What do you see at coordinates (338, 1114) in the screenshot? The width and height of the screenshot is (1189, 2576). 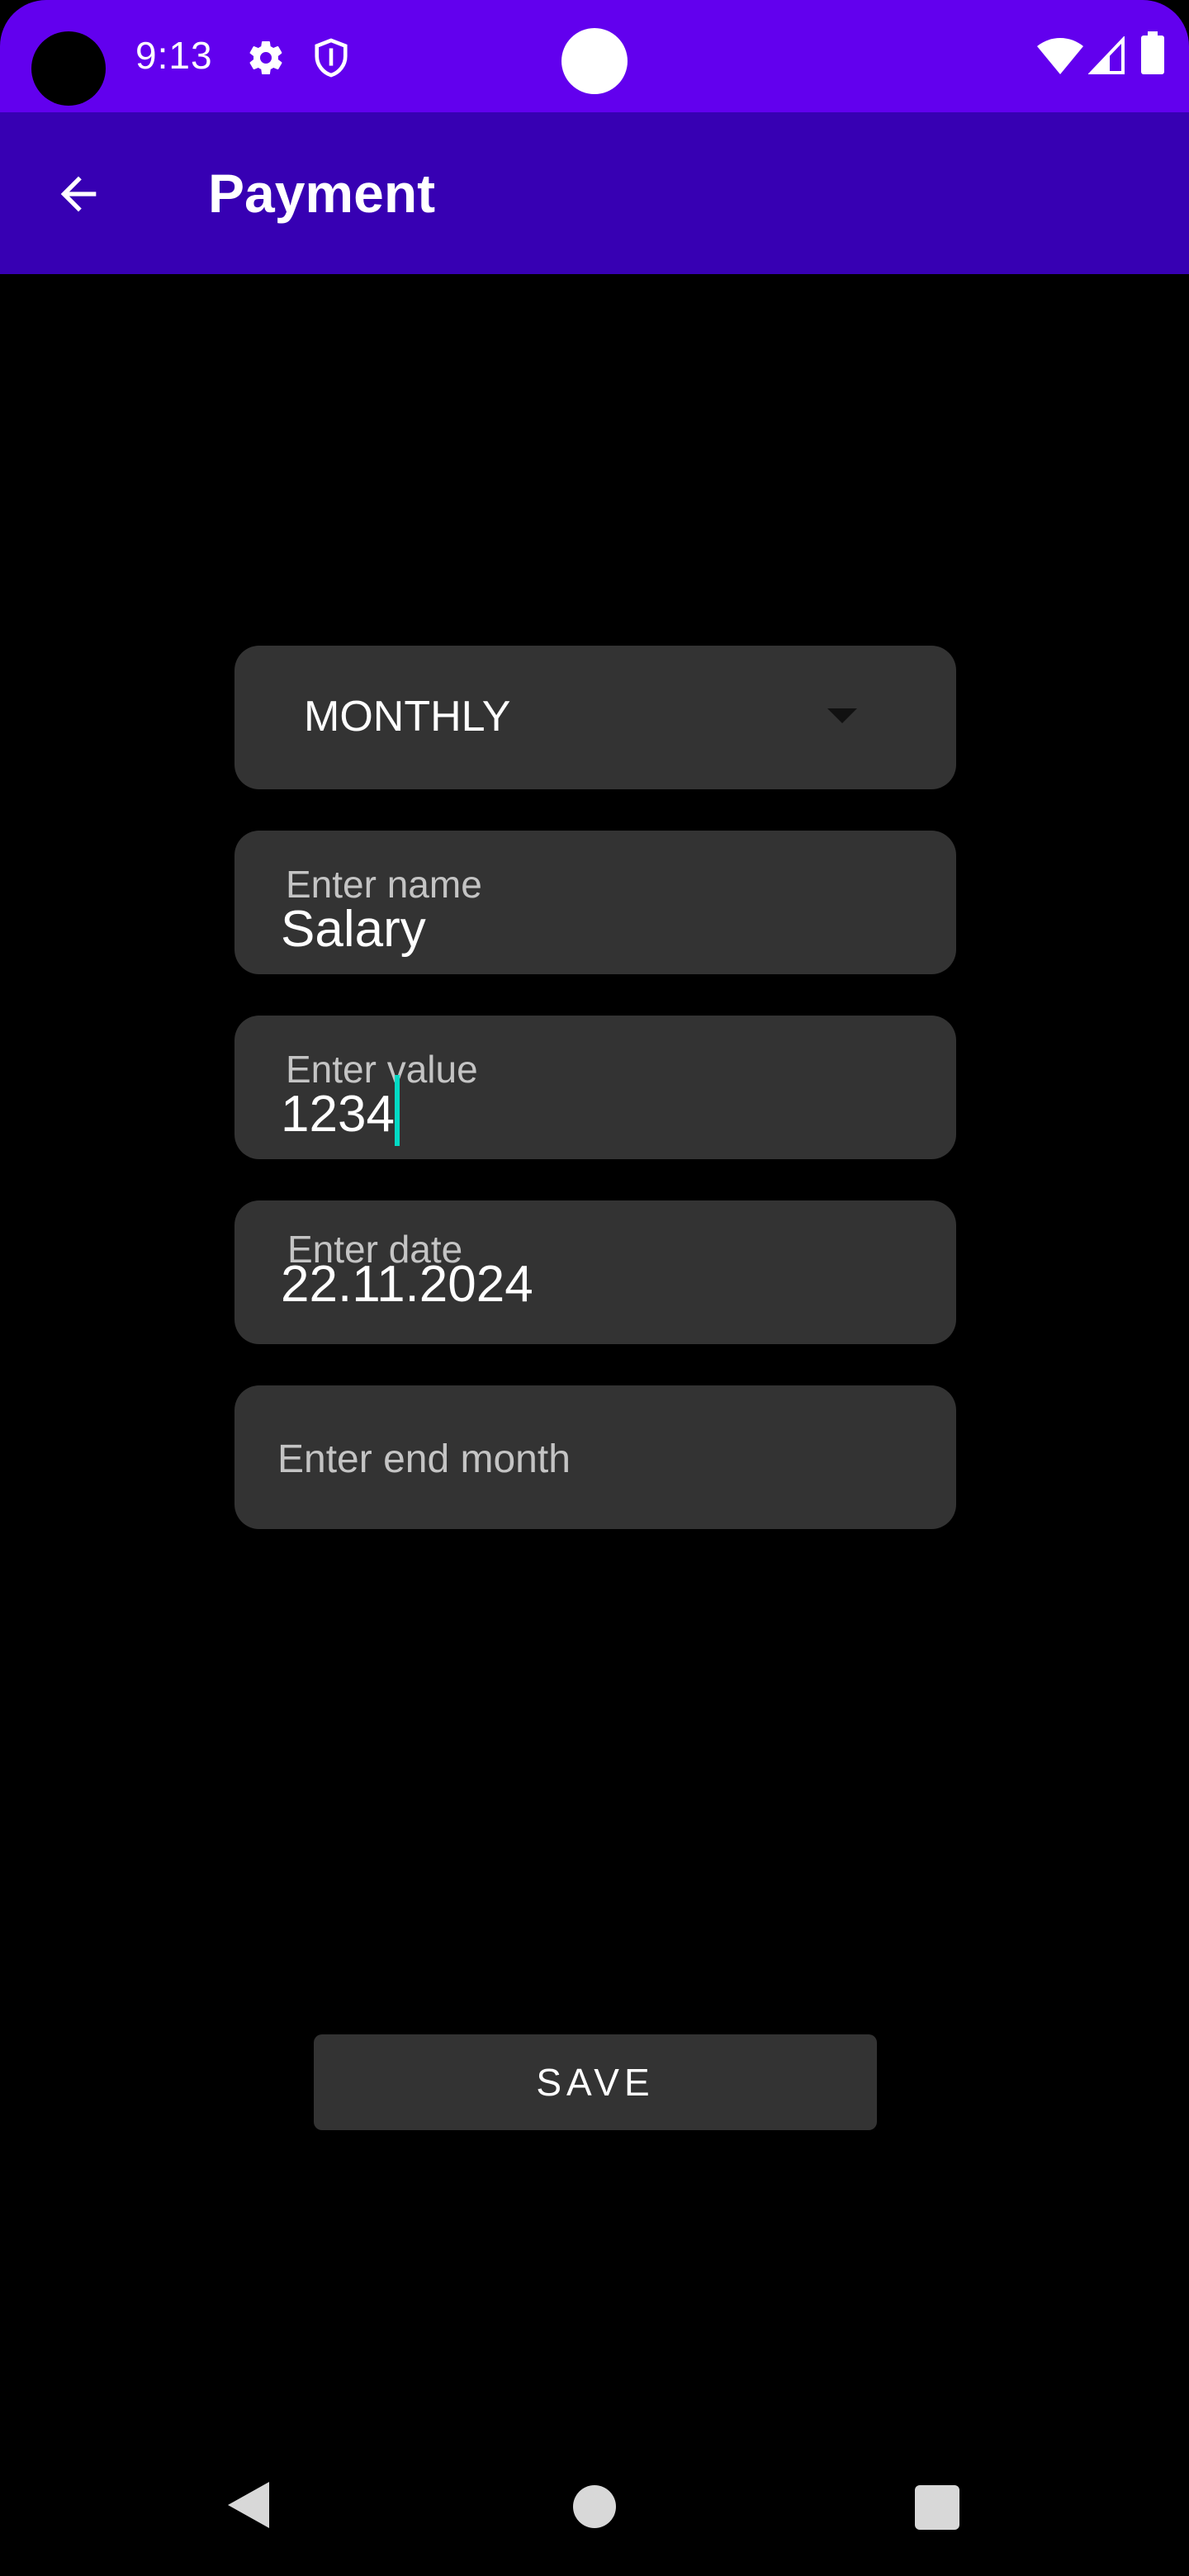 I see `value-field-value: 1234` at bounding box center [338, 1114].